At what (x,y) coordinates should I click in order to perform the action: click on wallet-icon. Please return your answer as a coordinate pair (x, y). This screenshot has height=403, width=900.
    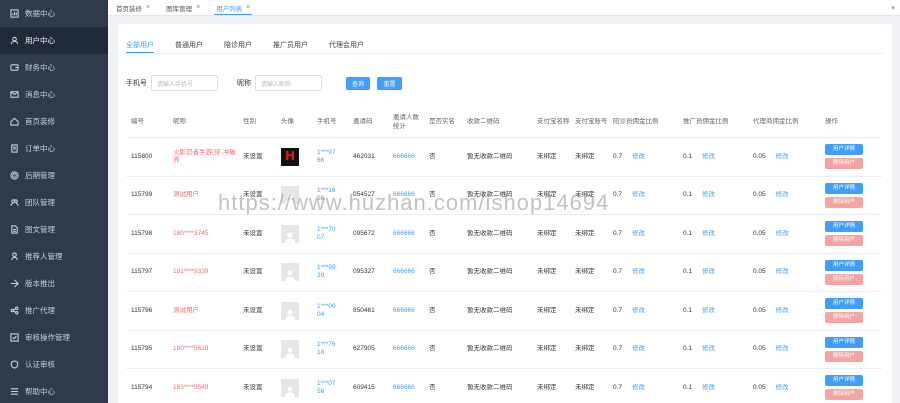
    Looking at the image, I should click on (14, 68).